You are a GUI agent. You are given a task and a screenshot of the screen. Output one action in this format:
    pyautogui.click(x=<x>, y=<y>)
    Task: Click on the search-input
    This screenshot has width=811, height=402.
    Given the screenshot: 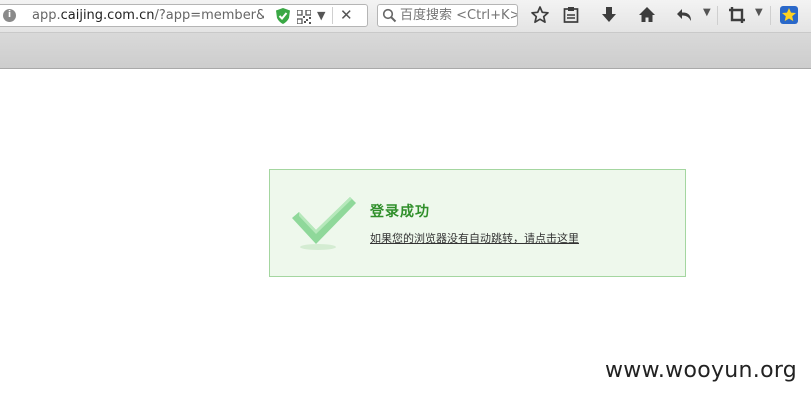 What is the action you would take?
    pyautogui.click(x=458, y=15)
    